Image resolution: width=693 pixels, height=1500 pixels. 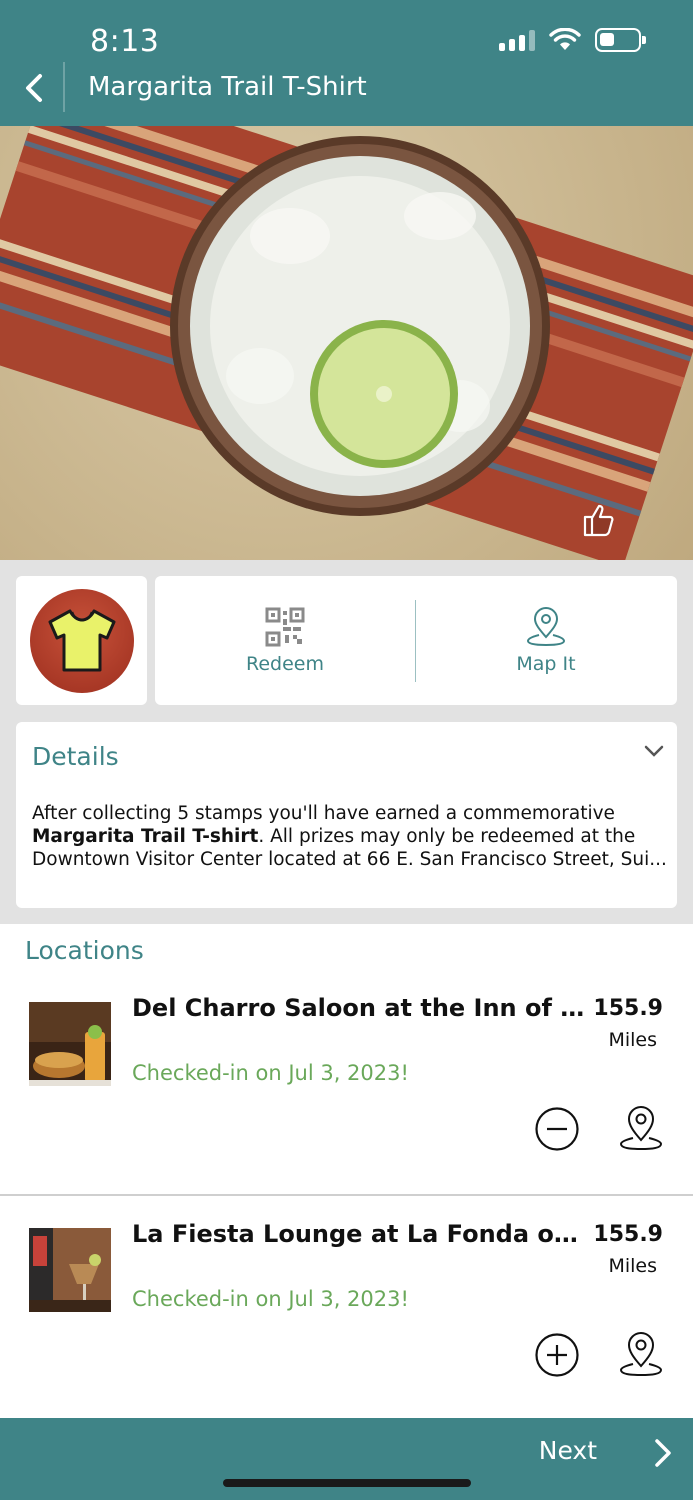 I want to click on map-it-button: Map It, so click(x=546, y=640).